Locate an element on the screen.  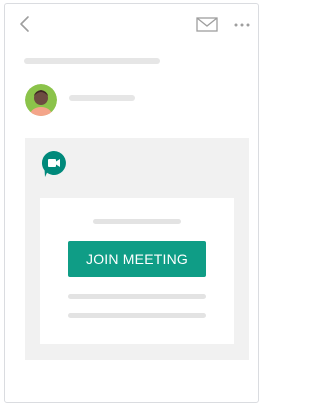
sender-avatar is located at coordinates (41, 100).